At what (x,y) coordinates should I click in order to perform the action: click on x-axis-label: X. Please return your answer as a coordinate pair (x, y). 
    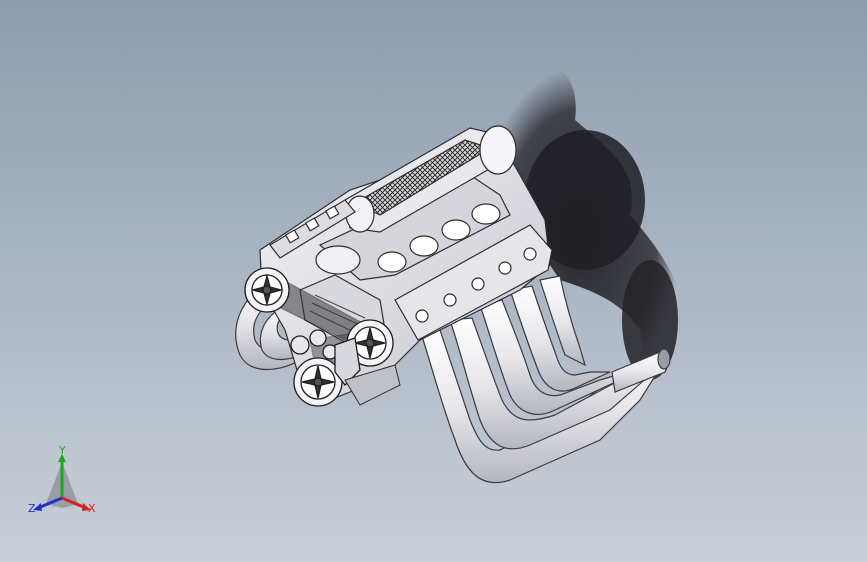
    Looking at the image, I should click on (92, 508).